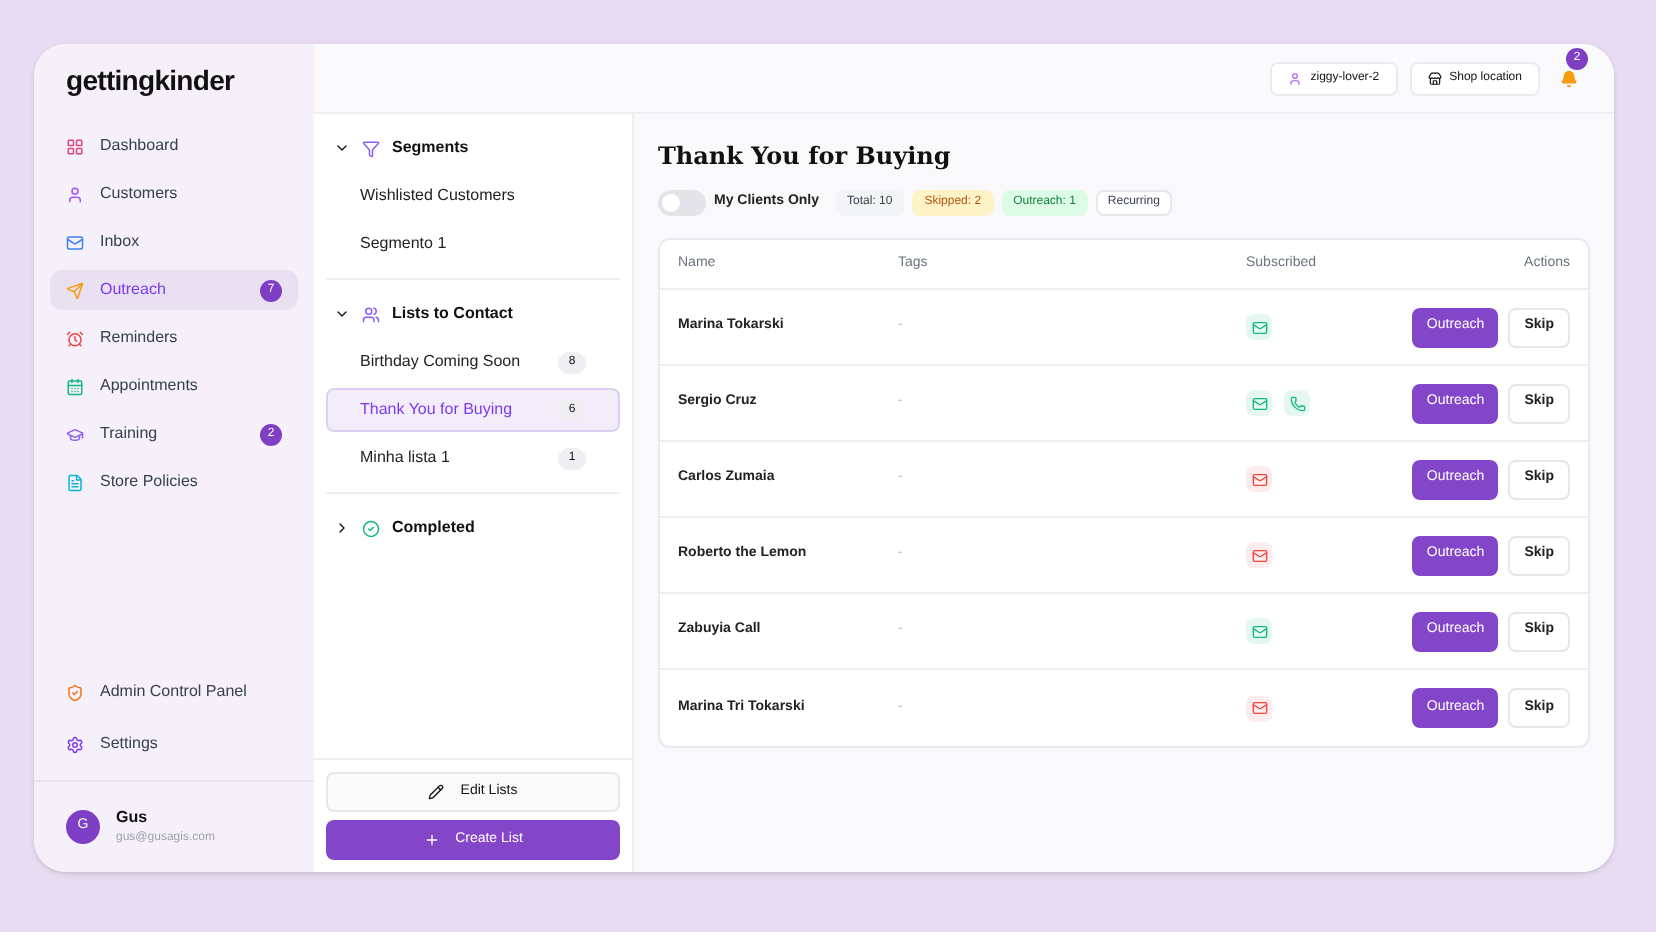  What do you see at coordinates (473, 528) in the screenshot?
I see `section-header: Completed` at bounding box center [473, 528].